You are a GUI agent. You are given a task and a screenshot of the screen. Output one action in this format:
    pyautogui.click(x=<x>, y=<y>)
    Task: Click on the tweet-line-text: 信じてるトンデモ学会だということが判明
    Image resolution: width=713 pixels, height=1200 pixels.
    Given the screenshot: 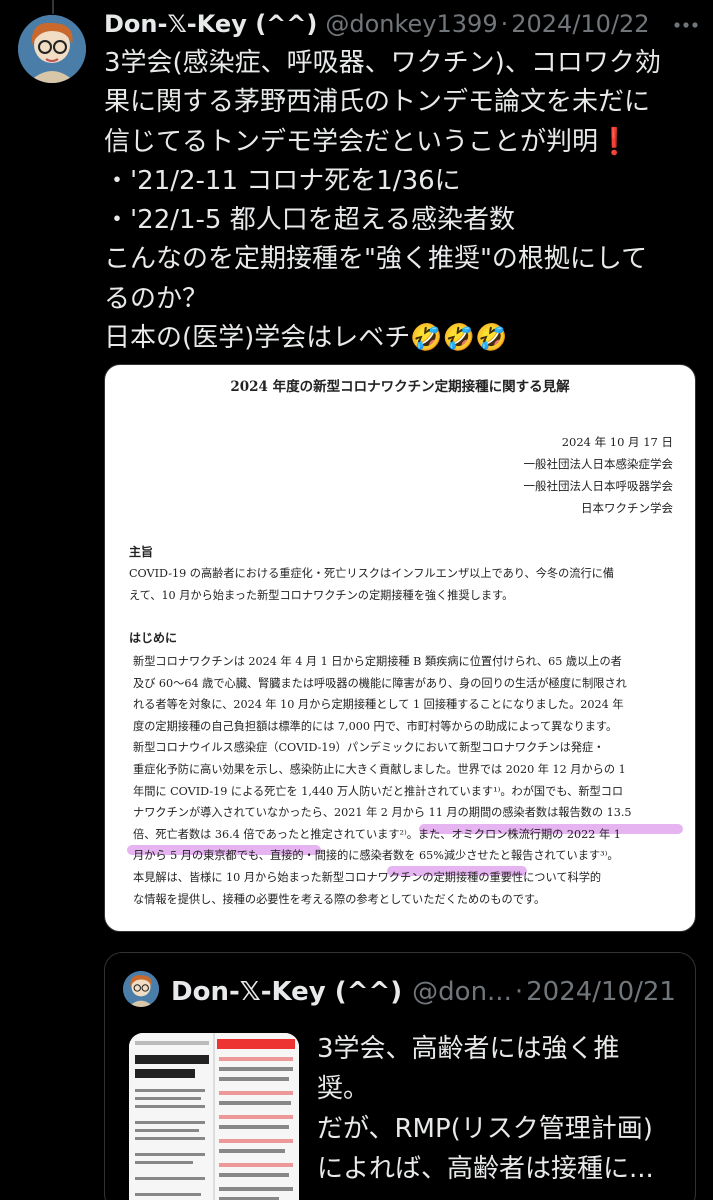 What is the action you would take?
    pyautogui.click(x=351, y=141)
    